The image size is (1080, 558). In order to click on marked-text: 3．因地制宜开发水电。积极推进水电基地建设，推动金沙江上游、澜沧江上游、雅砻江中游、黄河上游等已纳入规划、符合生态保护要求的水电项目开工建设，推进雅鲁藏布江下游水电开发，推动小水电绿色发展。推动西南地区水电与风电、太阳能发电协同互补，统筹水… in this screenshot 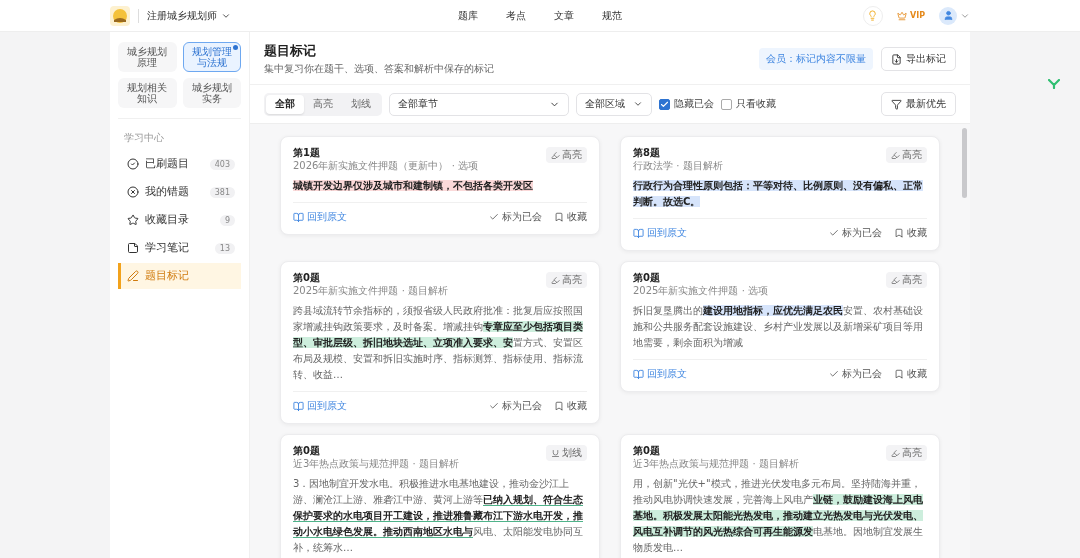, I will do `click(438, 516)`.